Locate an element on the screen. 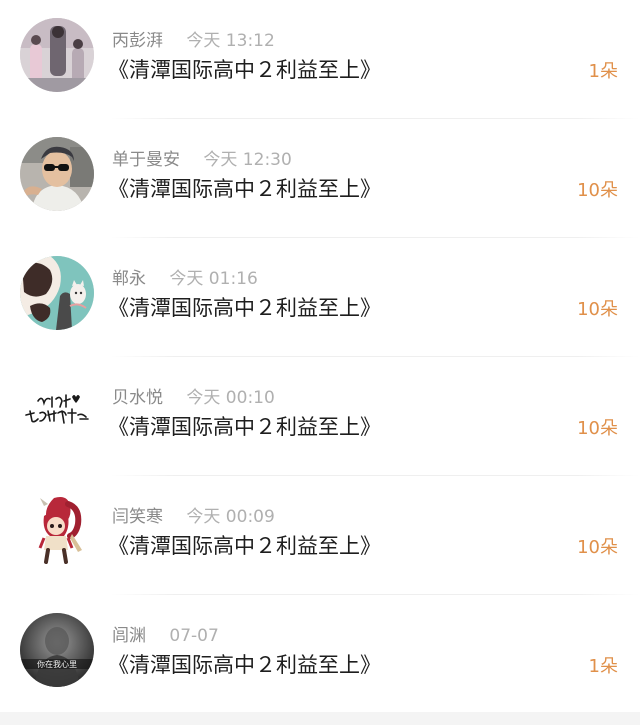 The height and width of the screenshot is (725, 640). avatar: 你在我心里 is located at coordinates (57, 650).